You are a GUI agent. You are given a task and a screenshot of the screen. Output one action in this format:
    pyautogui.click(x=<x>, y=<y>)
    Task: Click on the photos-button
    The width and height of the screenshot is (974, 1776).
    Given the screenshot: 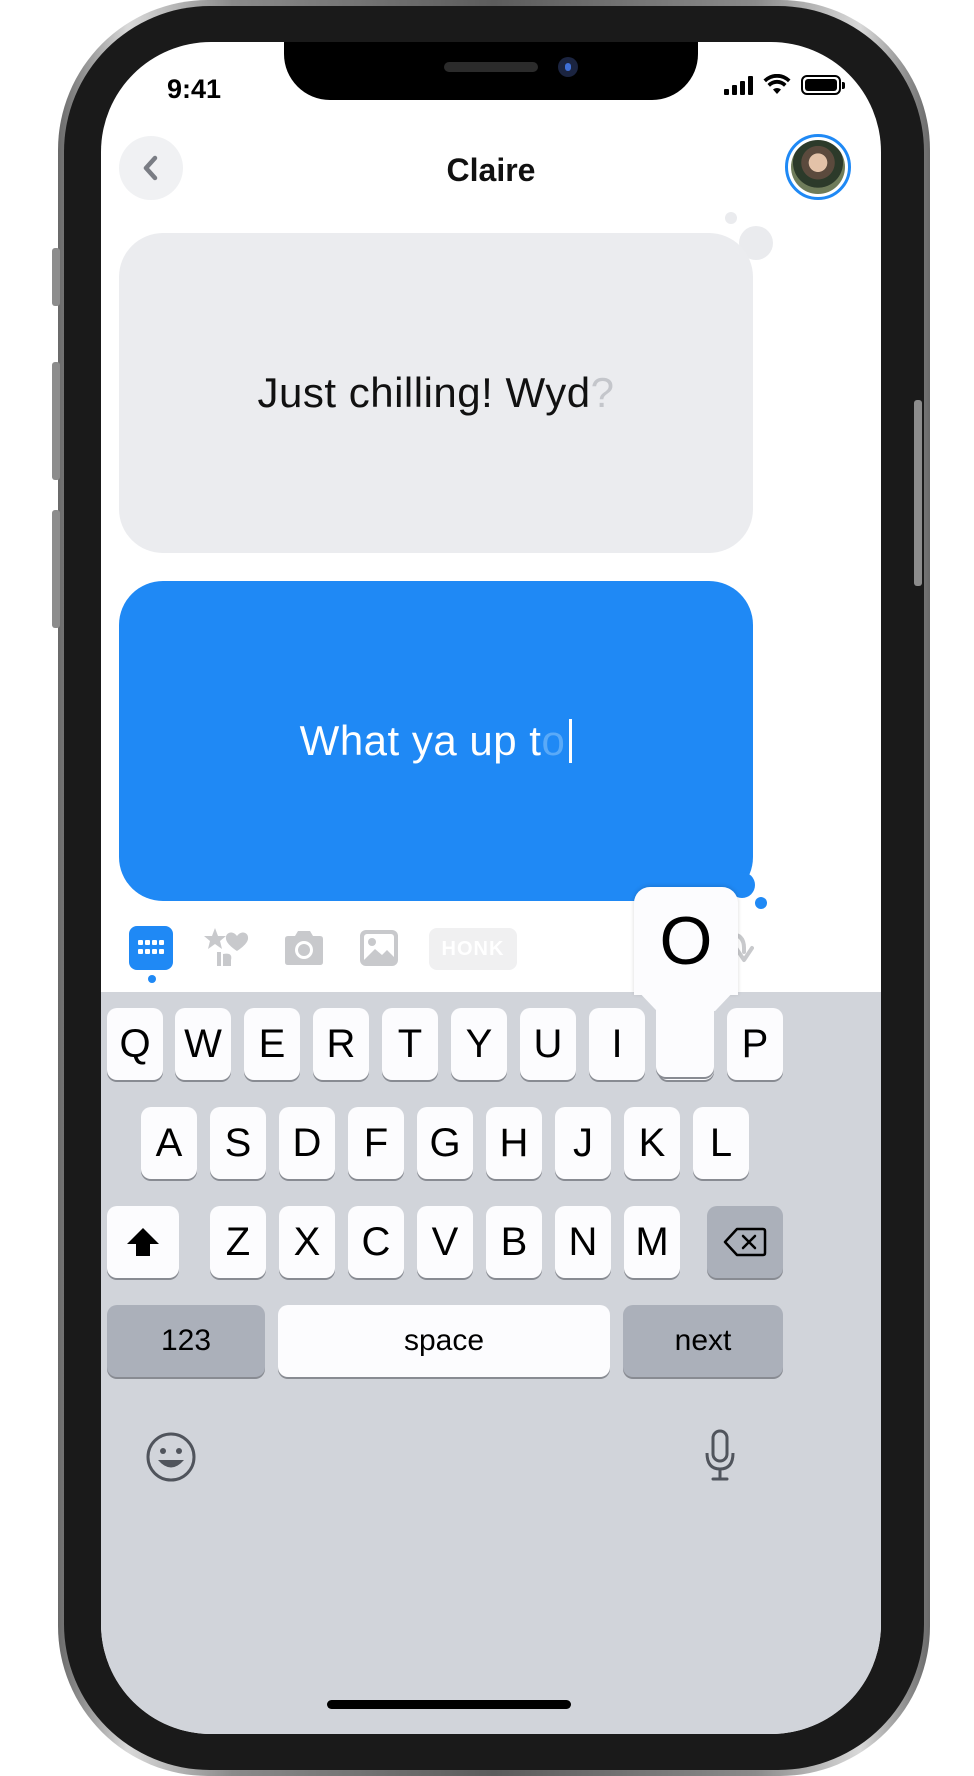 What is the action you would take?
    pyautogui.click(x=379, y=948)
    